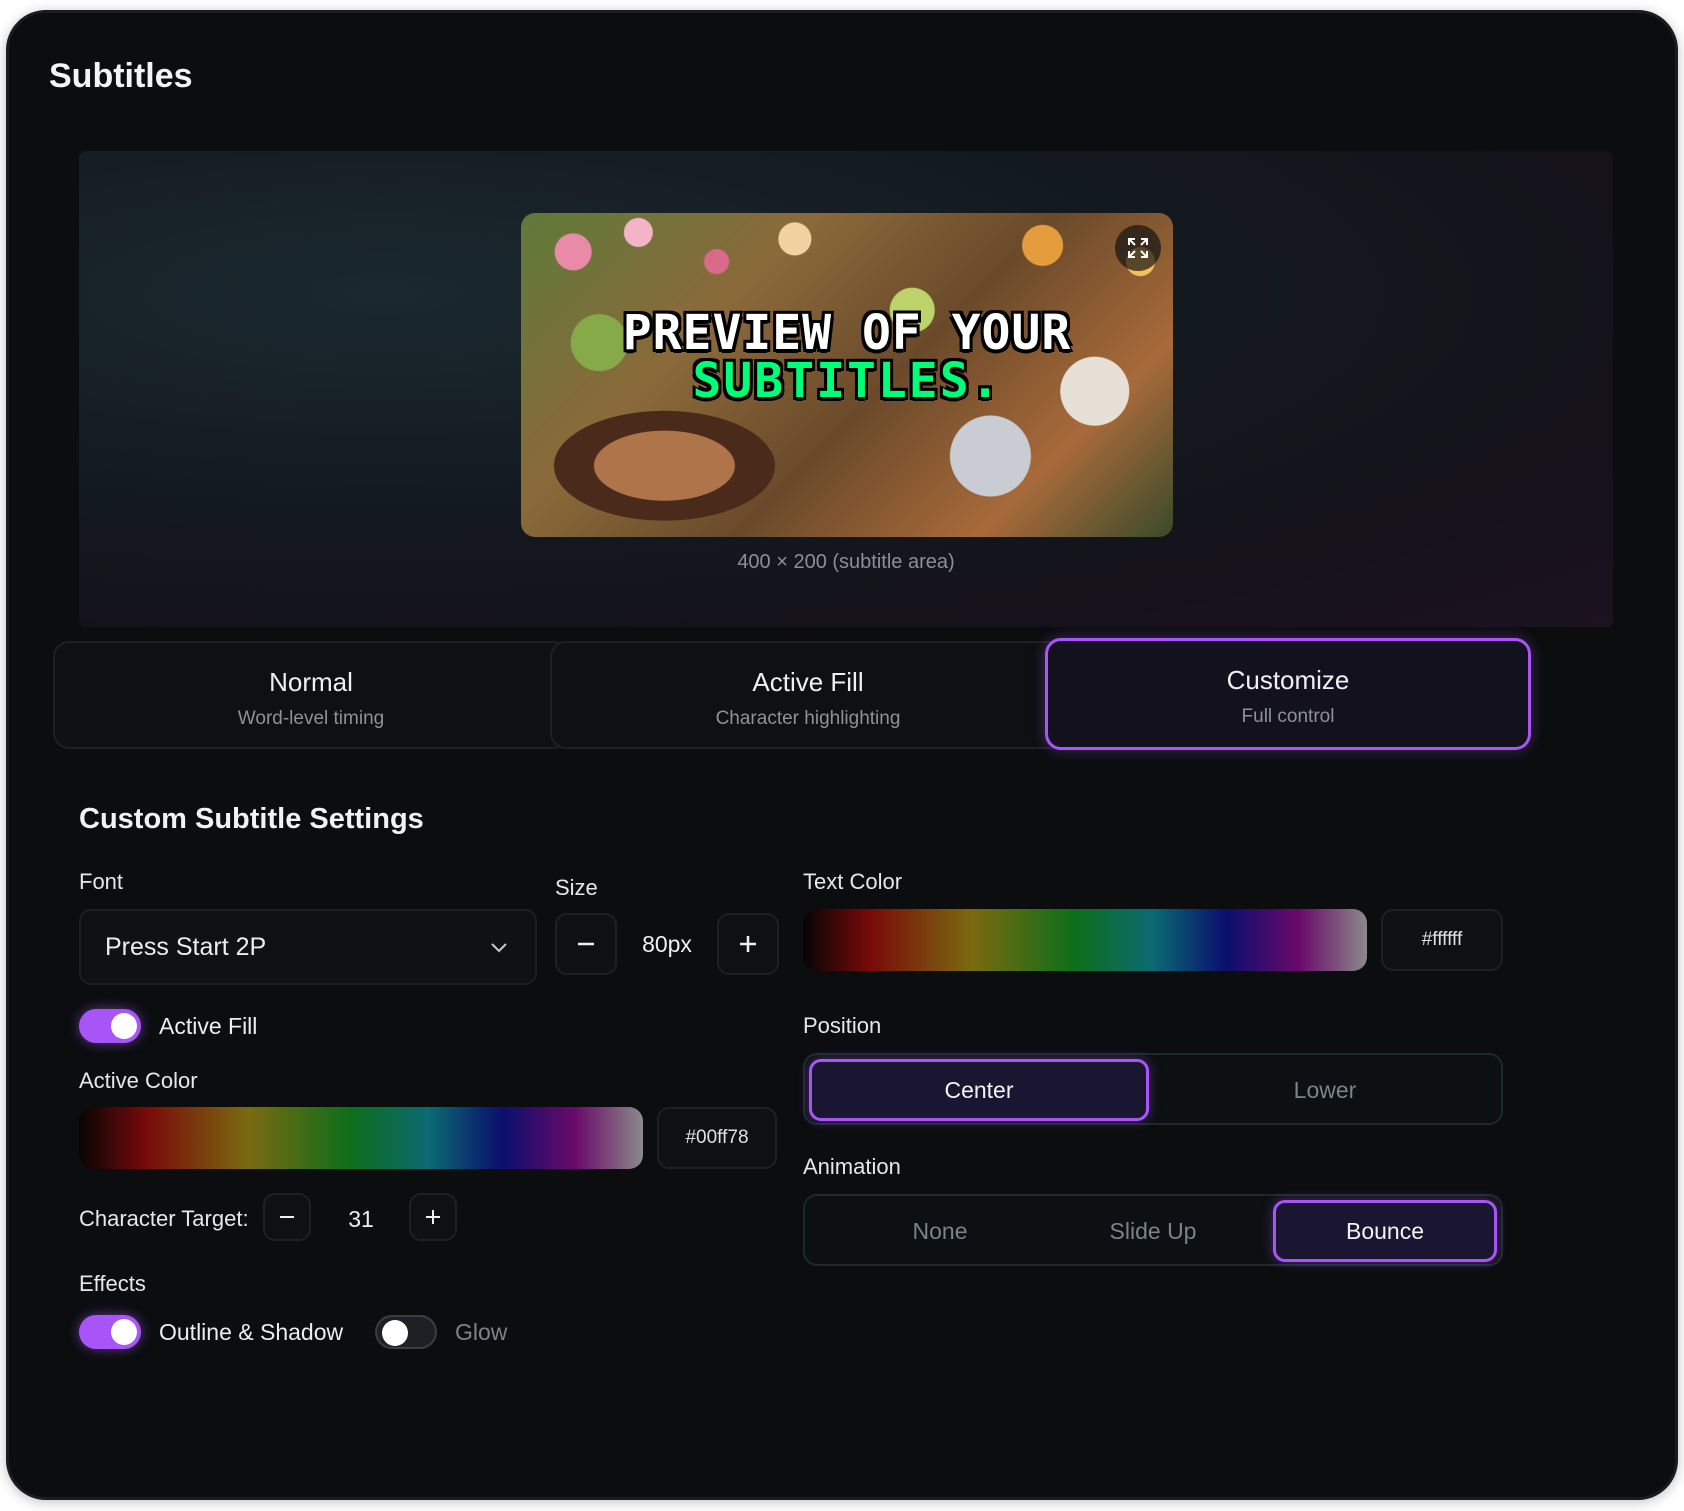 Image resolution: width=1684 pixels, height=1511 pixels. What do you see at coordinates (138, 1080) in the screenshot?
I see `active-color-label: Active Color` at bounding box center [138, 1080].